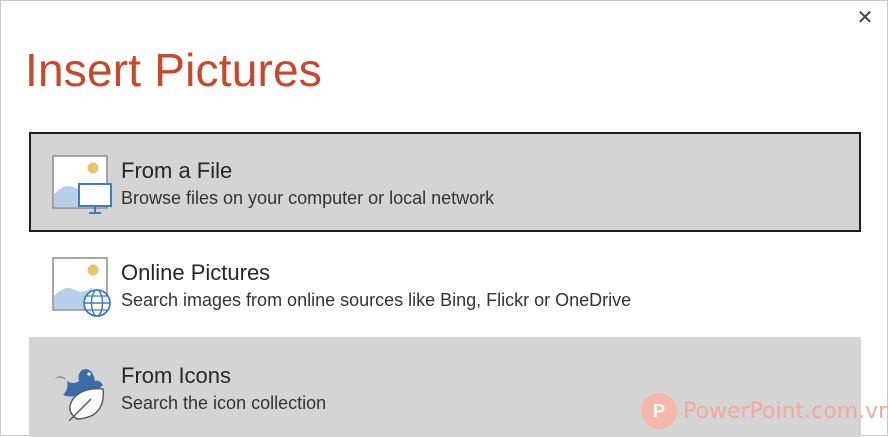 The image size is (888, 437). What do you see at coordinates (196, 272) in the screenshot?
I see `online-pictures-title: Online Pictures` at bounding box center [196, 272].